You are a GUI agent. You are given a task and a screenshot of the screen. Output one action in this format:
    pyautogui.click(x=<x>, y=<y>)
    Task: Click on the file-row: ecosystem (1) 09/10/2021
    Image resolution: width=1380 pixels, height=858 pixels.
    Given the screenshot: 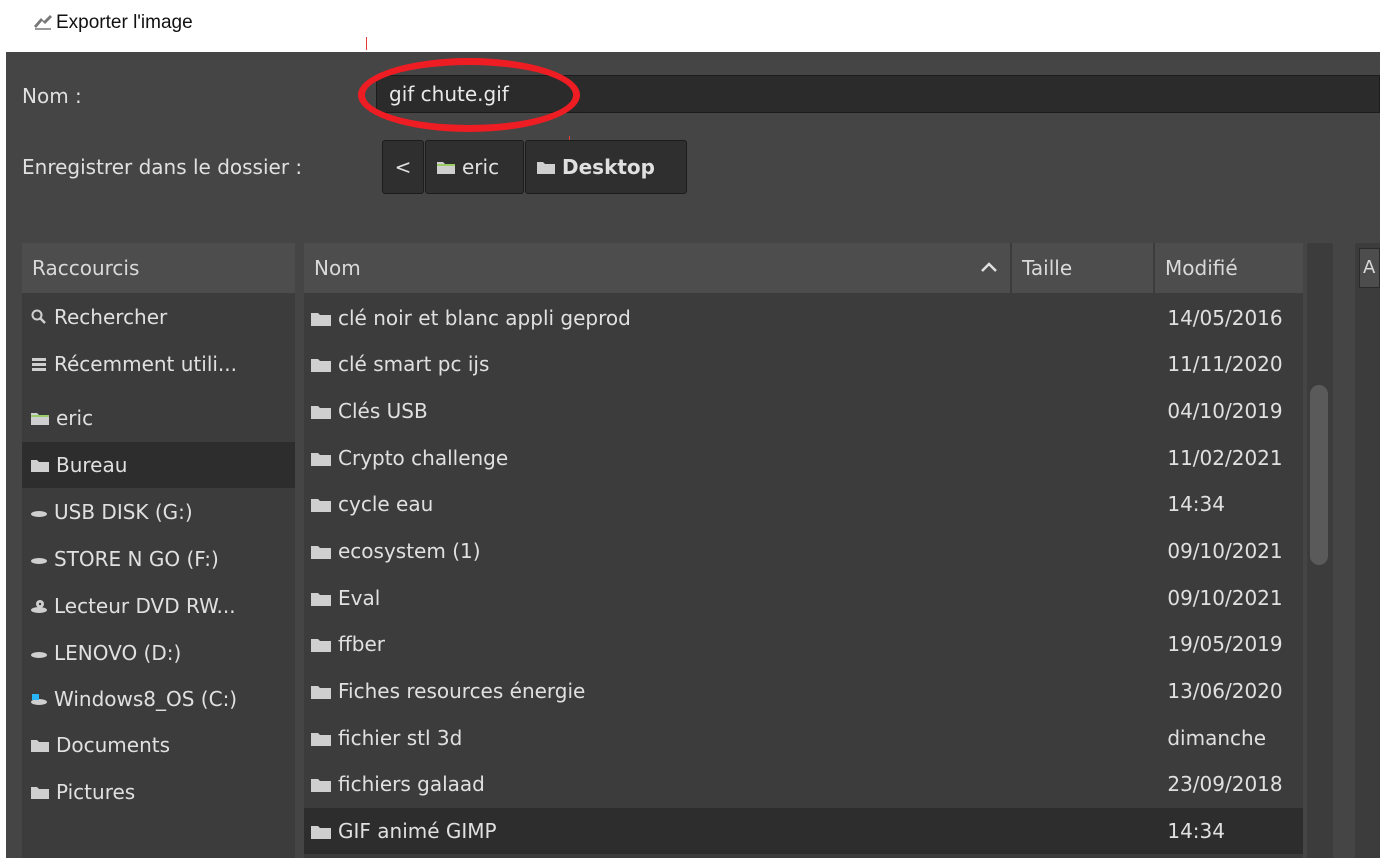 What is the action you would take?
    pyautogui.click(x=803, y=551)
    